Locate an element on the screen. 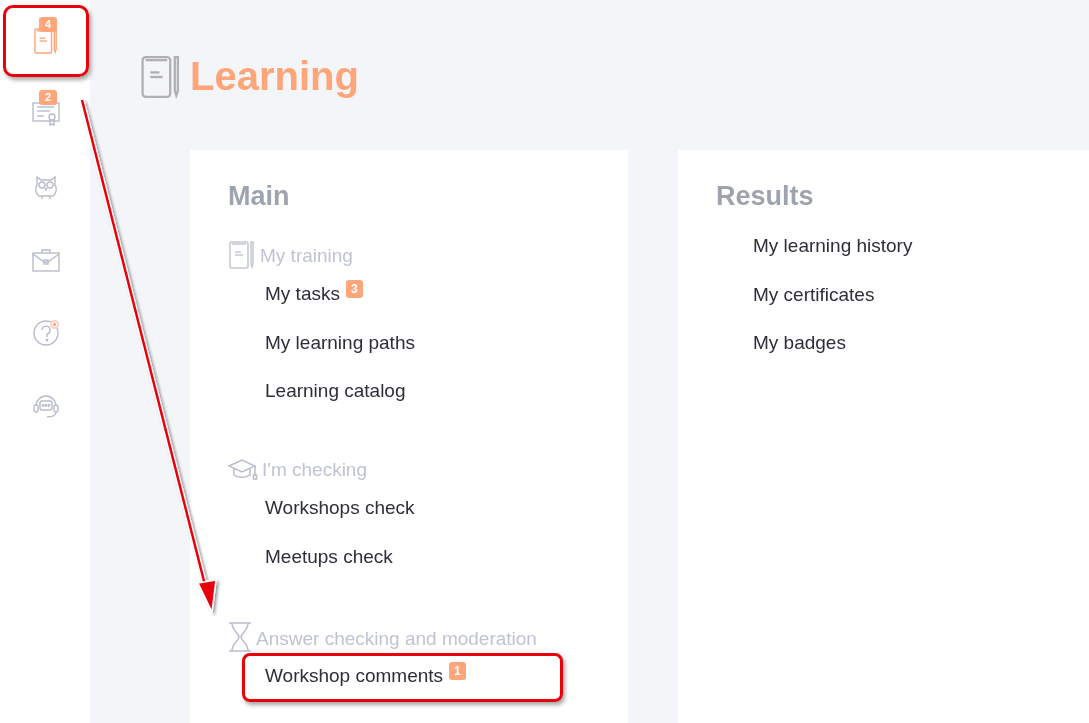 Image resolution: width=1089 pixels, height=723 pixels. certificate-icon is located at coordinates (46, 114).